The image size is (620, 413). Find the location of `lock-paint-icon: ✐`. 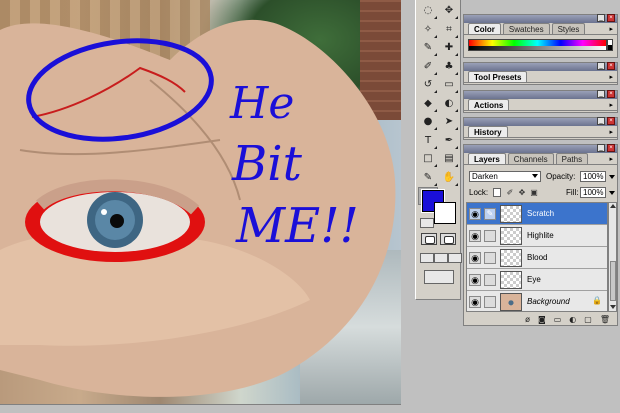

lock-paint-icon: ✐ is located at coordinates (510, 192).